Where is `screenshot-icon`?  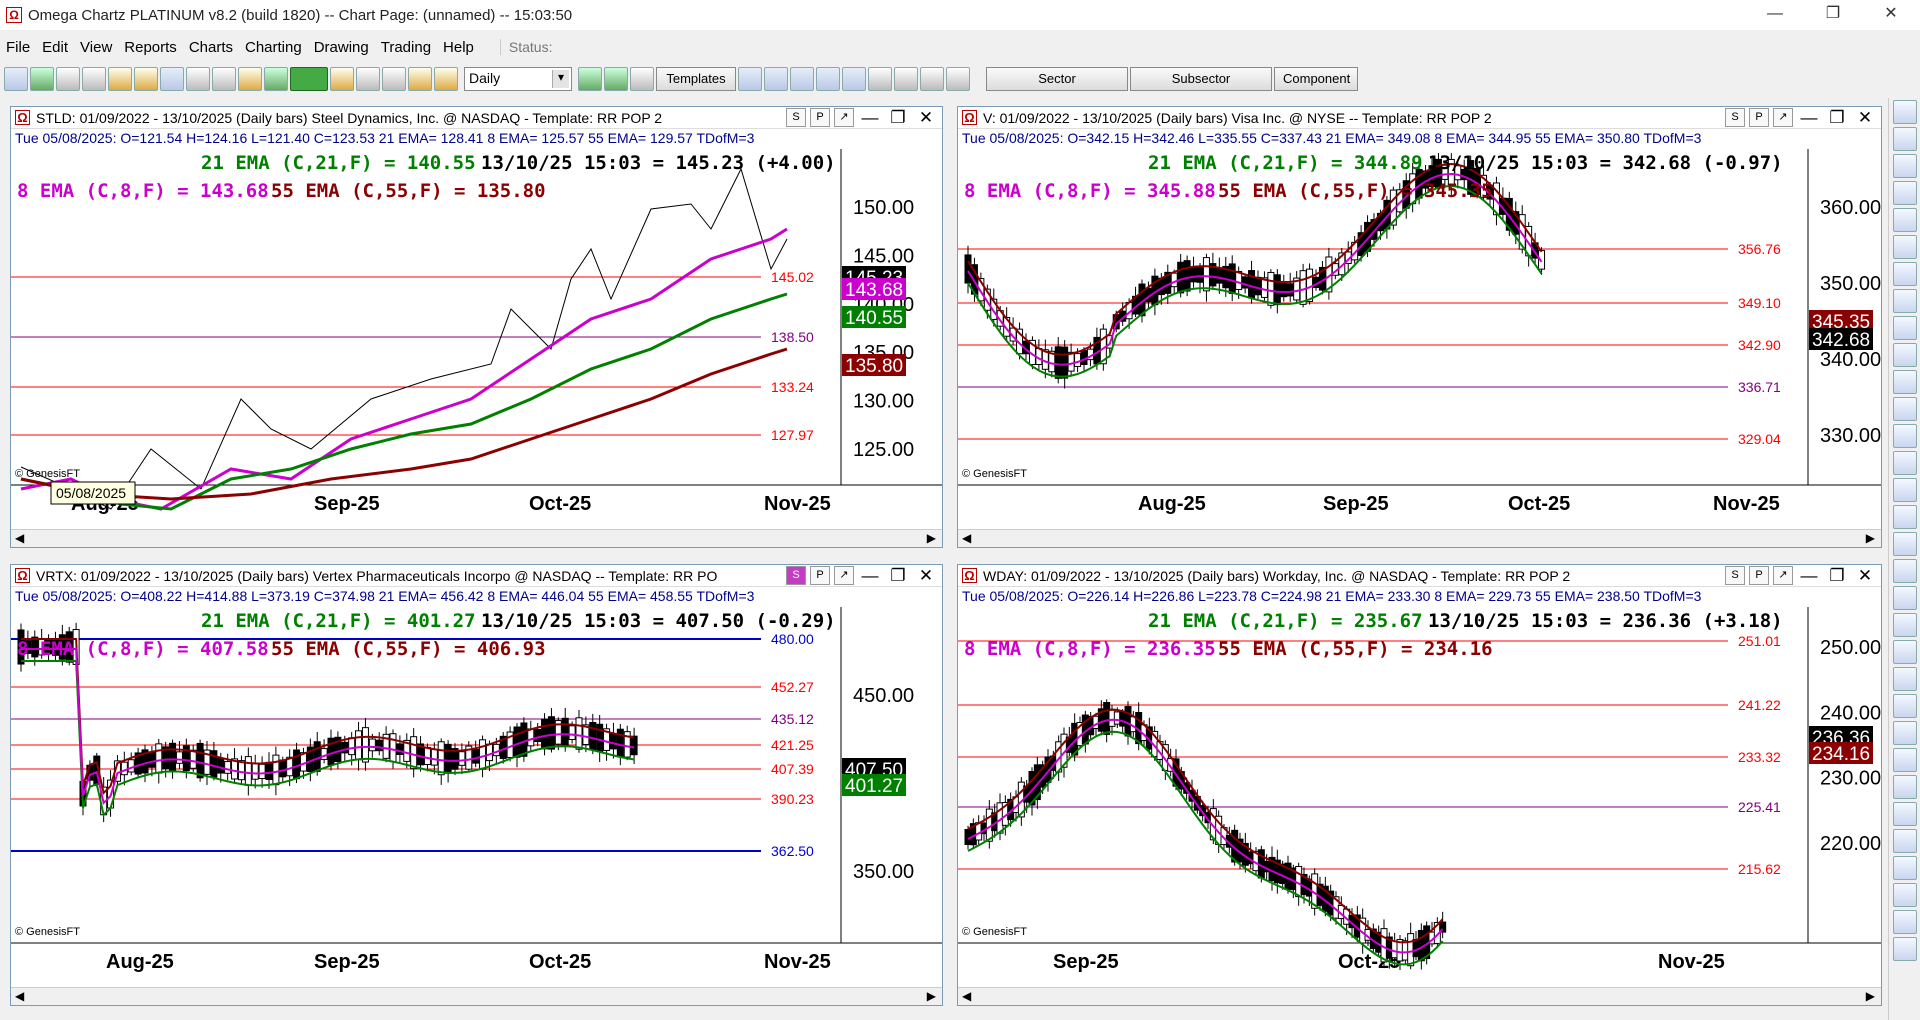 screenshot-icon is located at coordinates (1905, 193).